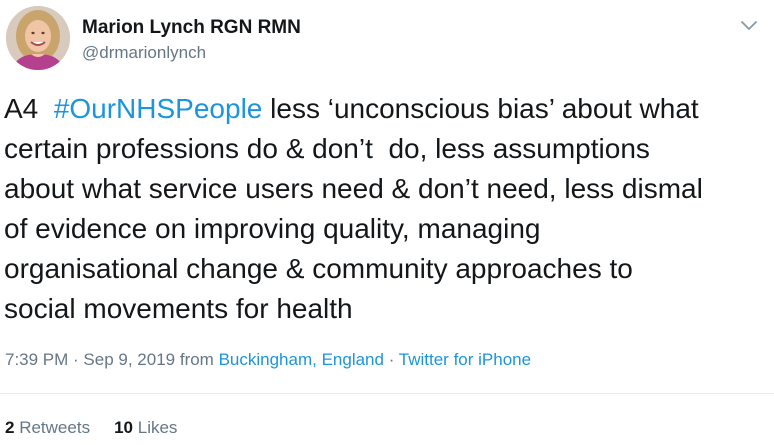 This screenshot has height=445, width=774. I want to click on location-link: Buckingham, England, so click(301, 359).